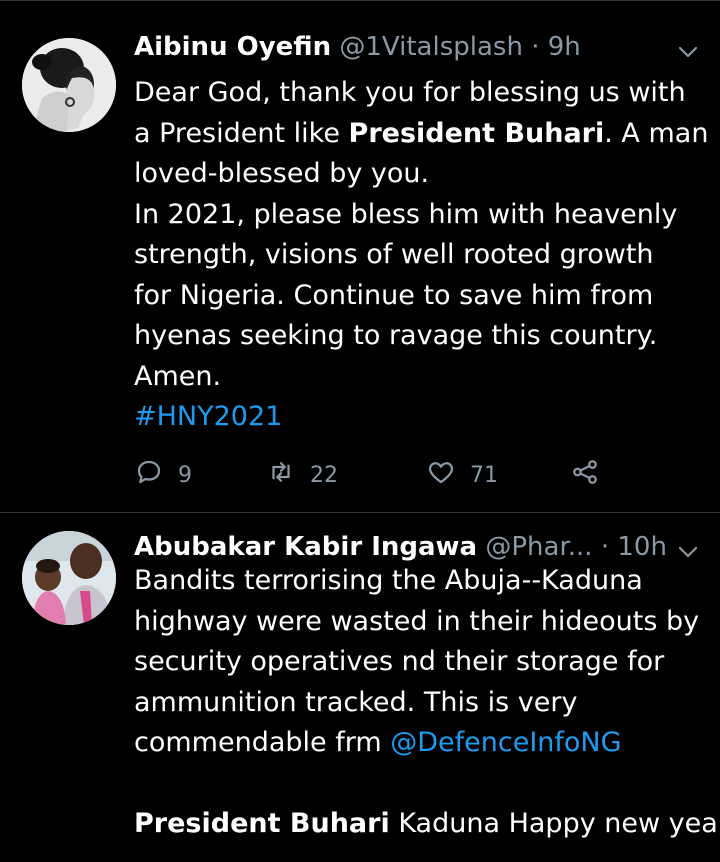 This screenshot has height=862, width=720. Describe the element at coordinates (324, 475) in the screenshot. I see `retweet-count: 22` at that location.